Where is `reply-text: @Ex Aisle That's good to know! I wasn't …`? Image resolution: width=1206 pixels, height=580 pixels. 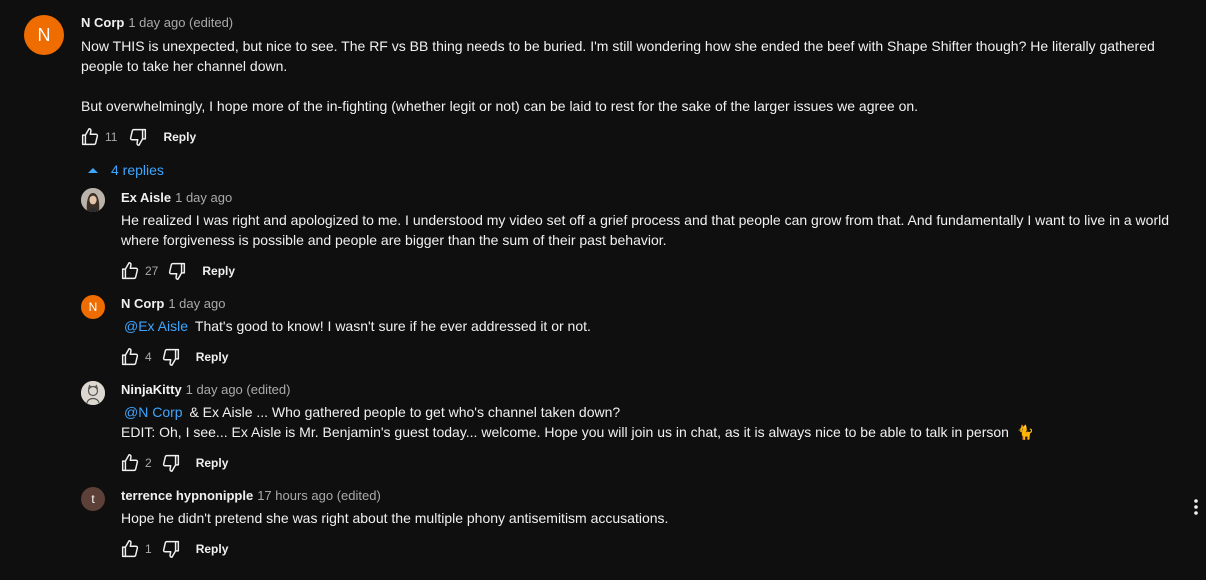
reply-text: @Ex Aisle That's good to know! I wasn't … is located at coordinates (658, 326).